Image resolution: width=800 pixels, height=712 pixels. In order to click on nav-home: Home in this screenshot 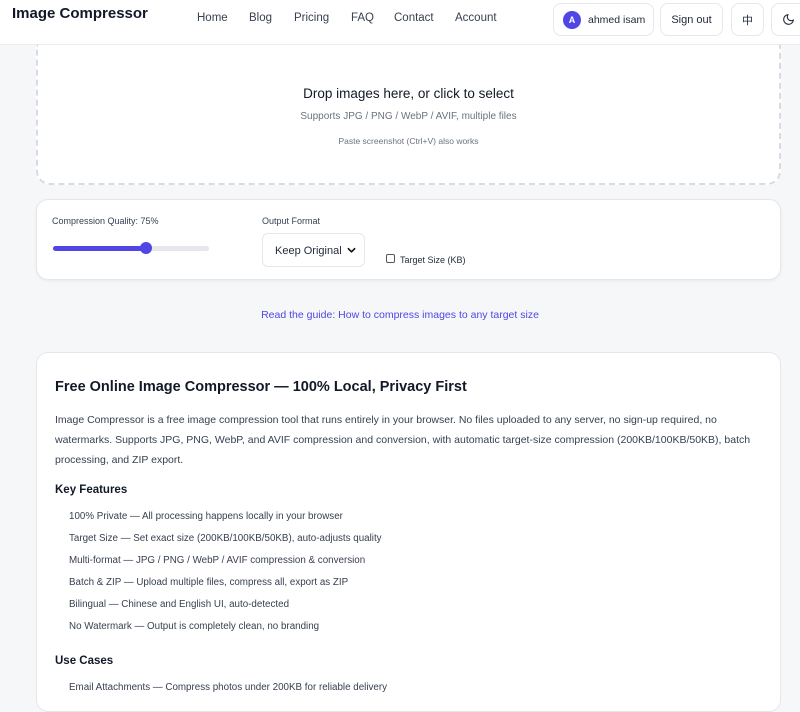, I will do `click(212, 18)`.